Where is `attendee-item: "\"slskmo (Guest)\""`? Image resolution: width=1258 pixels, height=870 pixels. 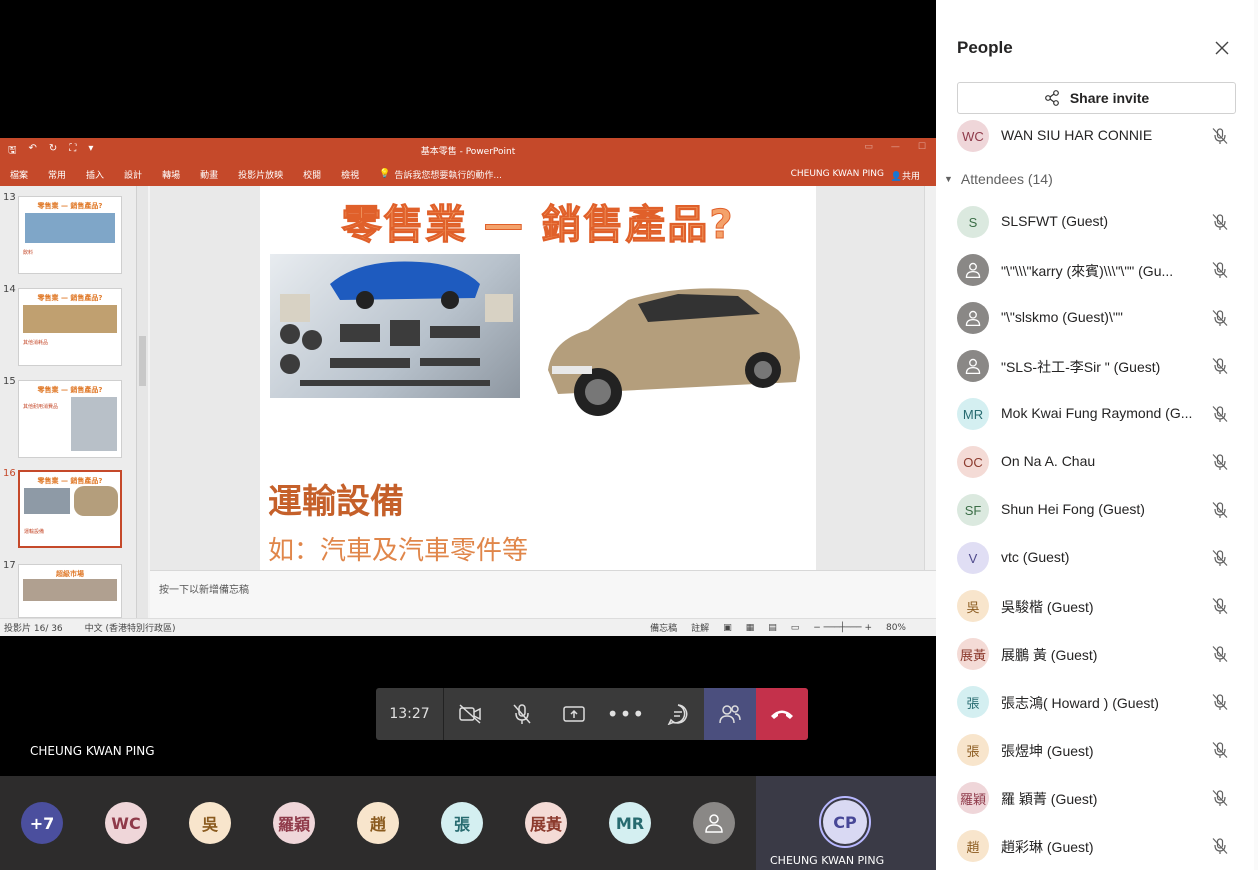 attendee-item: "\"slskmo (Guest)\"" is located at coordinates (1097, 318).